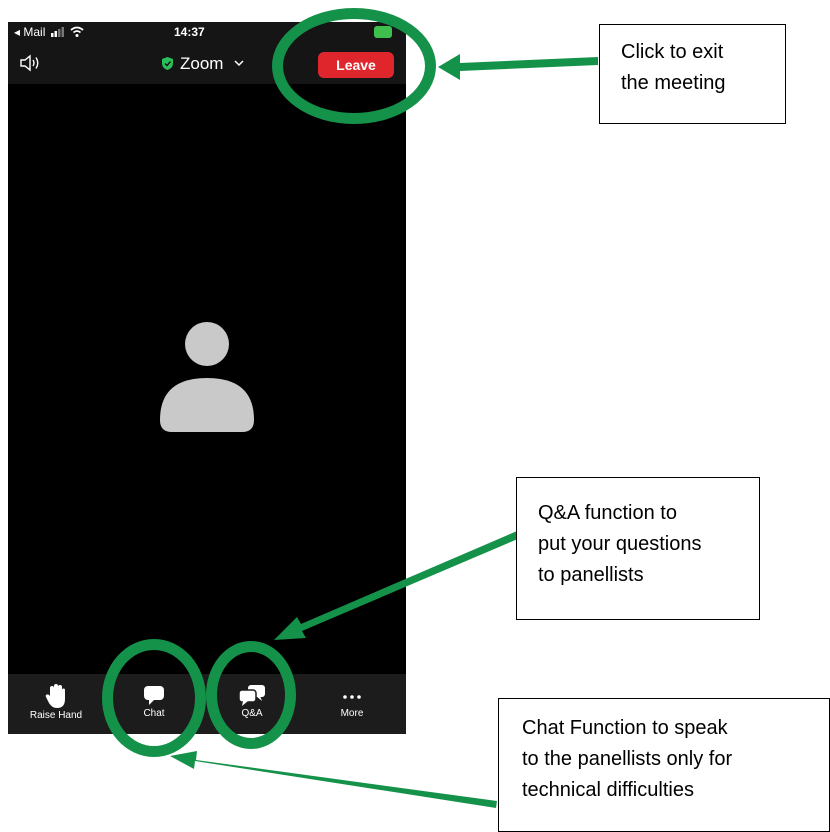  I want to click on arrow-to-chat, so click(333, 779).